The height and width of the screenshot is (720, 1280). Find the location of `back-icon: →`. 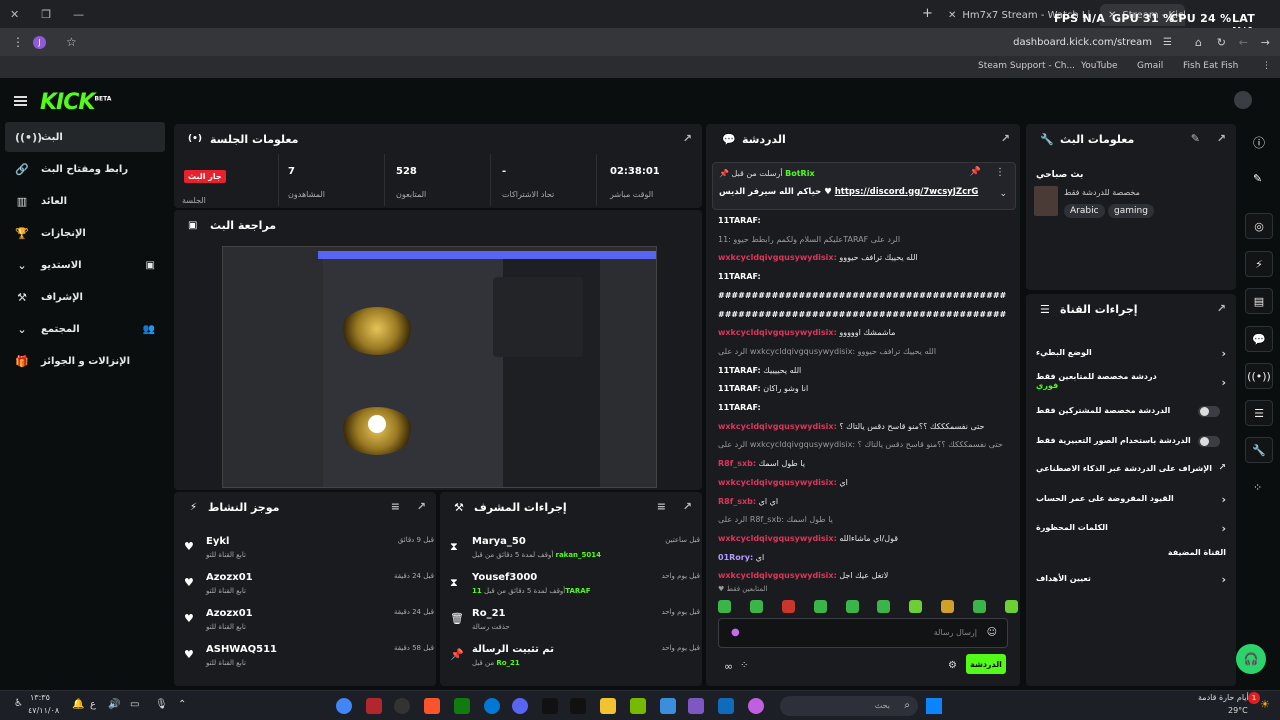

back-icon: → is located at coordinates (1265, 42).